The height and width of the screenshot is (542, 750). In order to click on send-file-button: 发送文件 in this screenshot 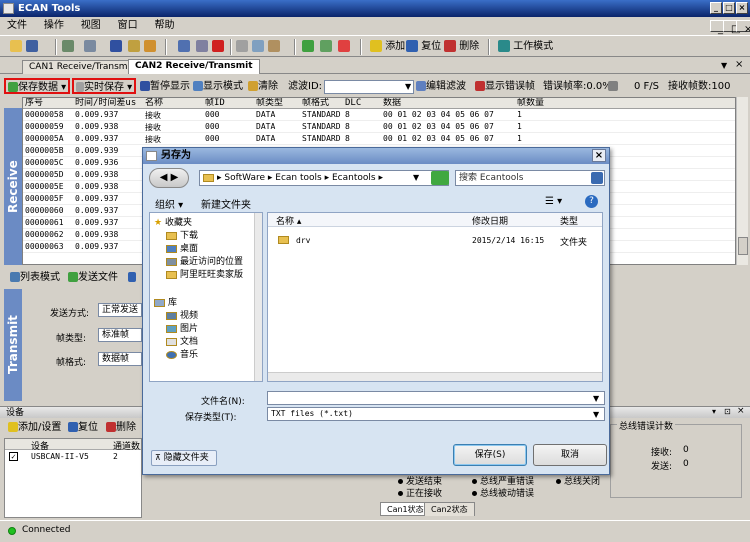, I will do `click(93, 278)`.